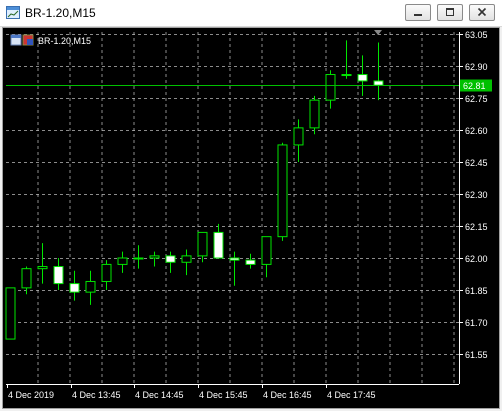  I want to click on y-tick-label: 62.45, so click(476, 163).